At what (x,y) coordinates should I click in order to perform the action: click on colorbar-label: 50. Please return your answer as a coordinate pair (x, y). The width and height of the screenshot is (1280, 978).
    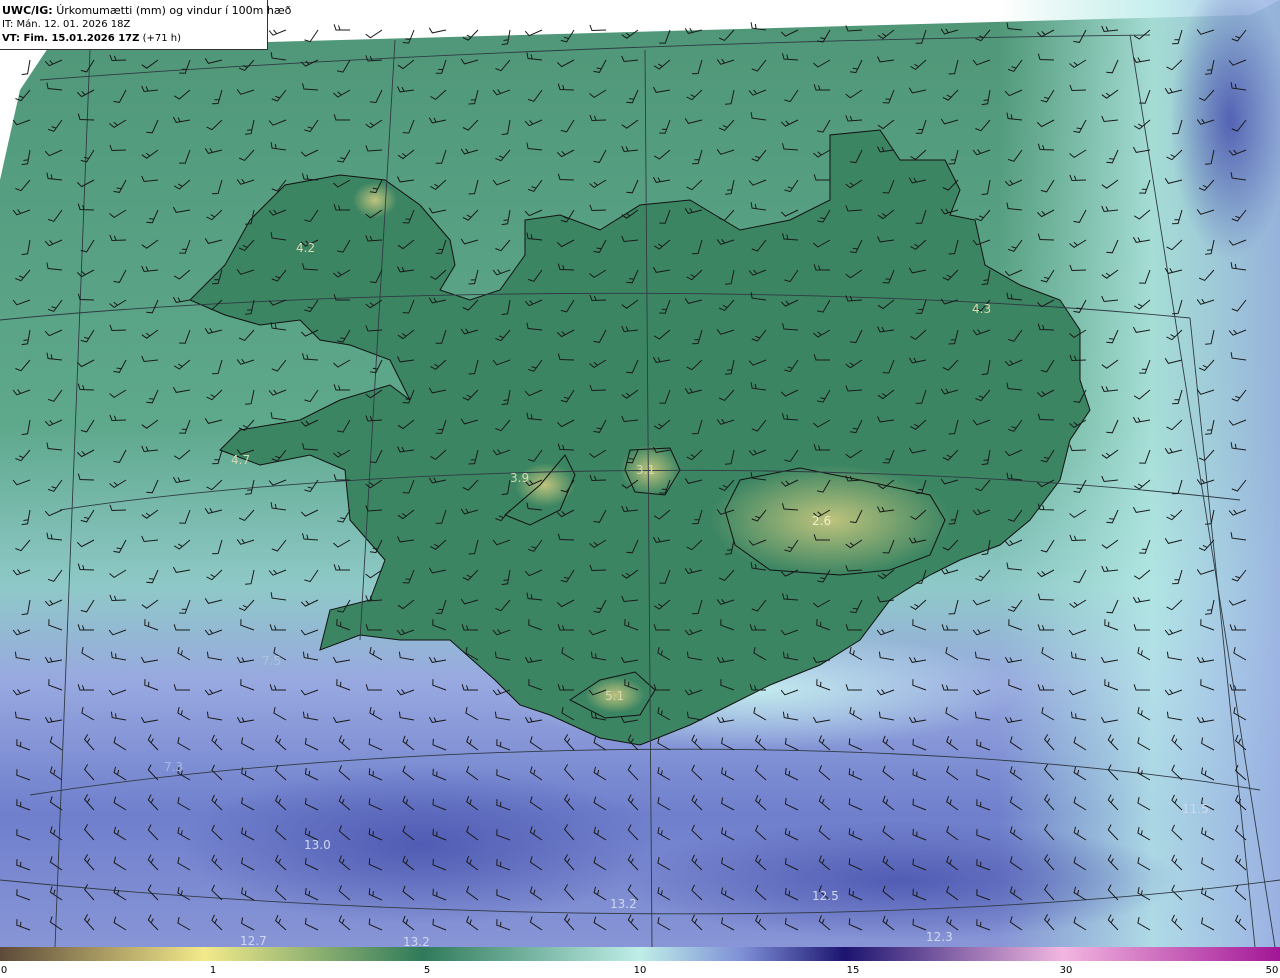
    Looking at the image, I should click on (1272, 970).